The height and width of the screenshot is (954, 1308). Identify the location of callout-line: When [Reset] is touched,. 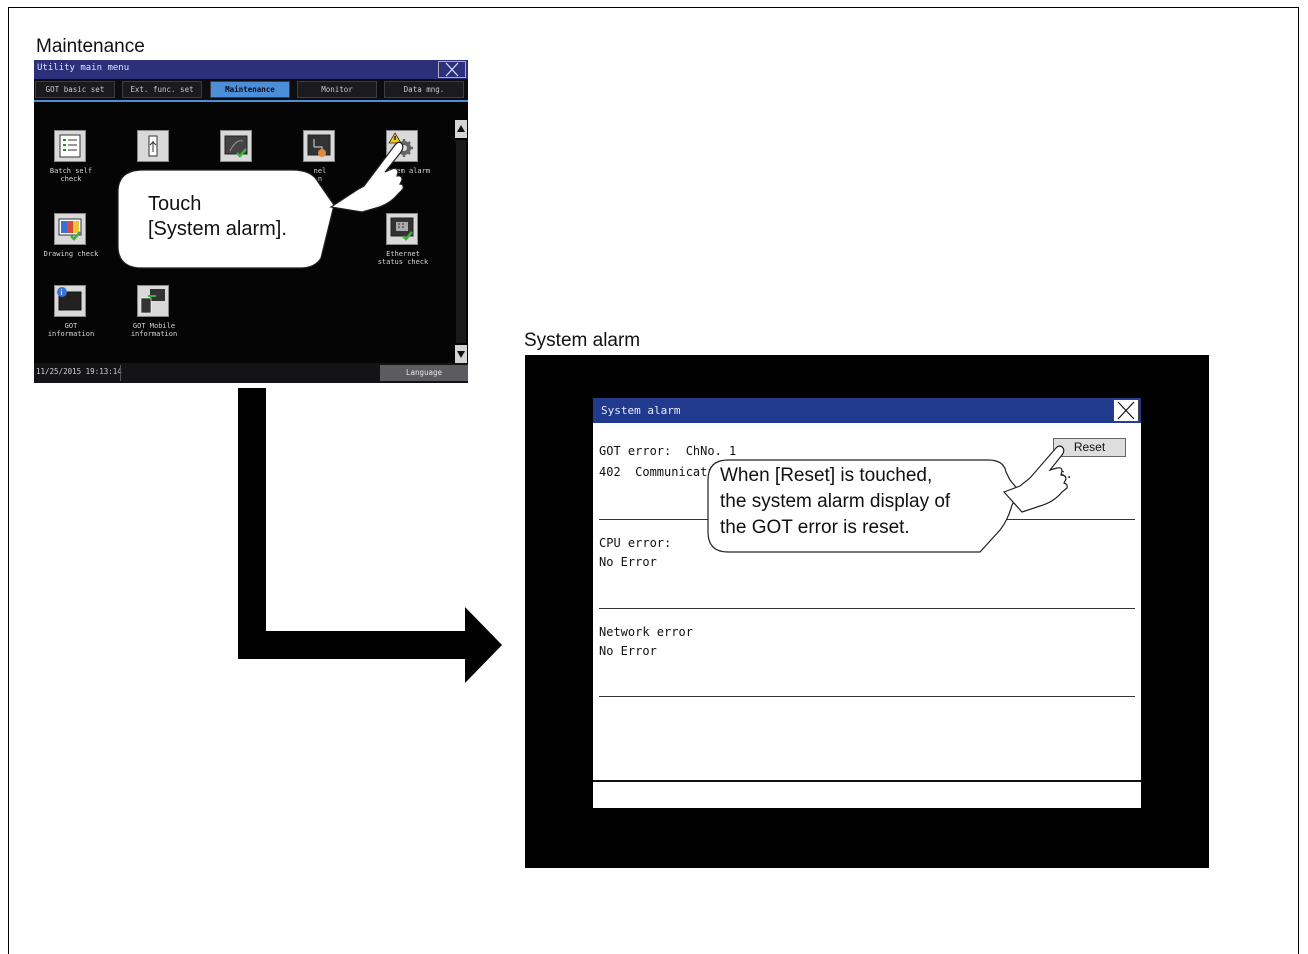
(826, 475).